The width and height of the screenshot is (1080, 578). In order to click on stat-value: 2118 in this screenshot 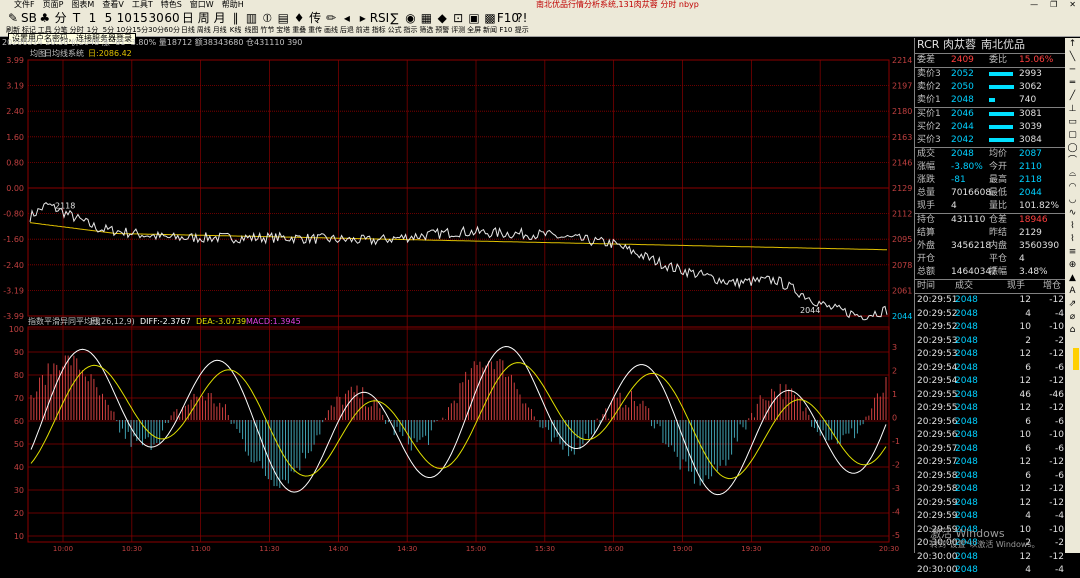, I will do `click(1030, 180)`.